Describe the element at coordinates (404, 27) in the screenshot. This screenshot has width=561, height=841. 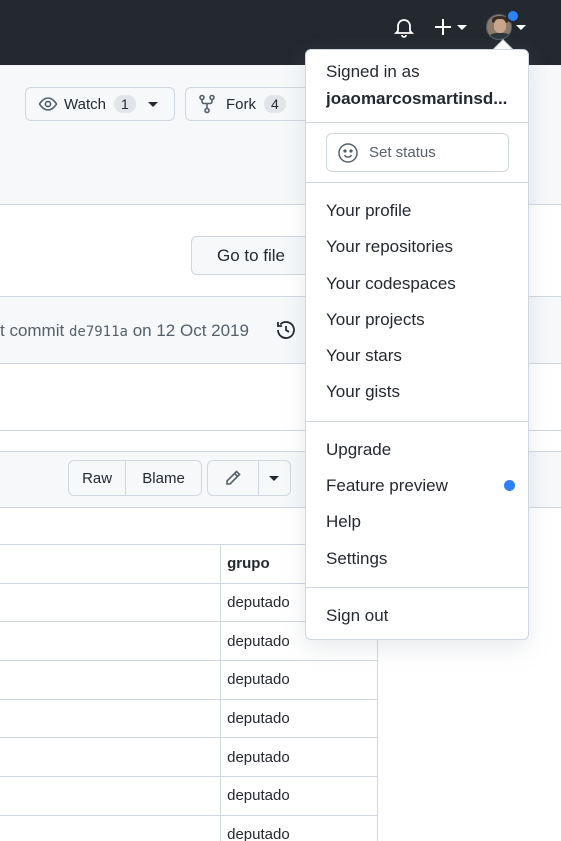
I see `notifications-bell-icon` at that location.